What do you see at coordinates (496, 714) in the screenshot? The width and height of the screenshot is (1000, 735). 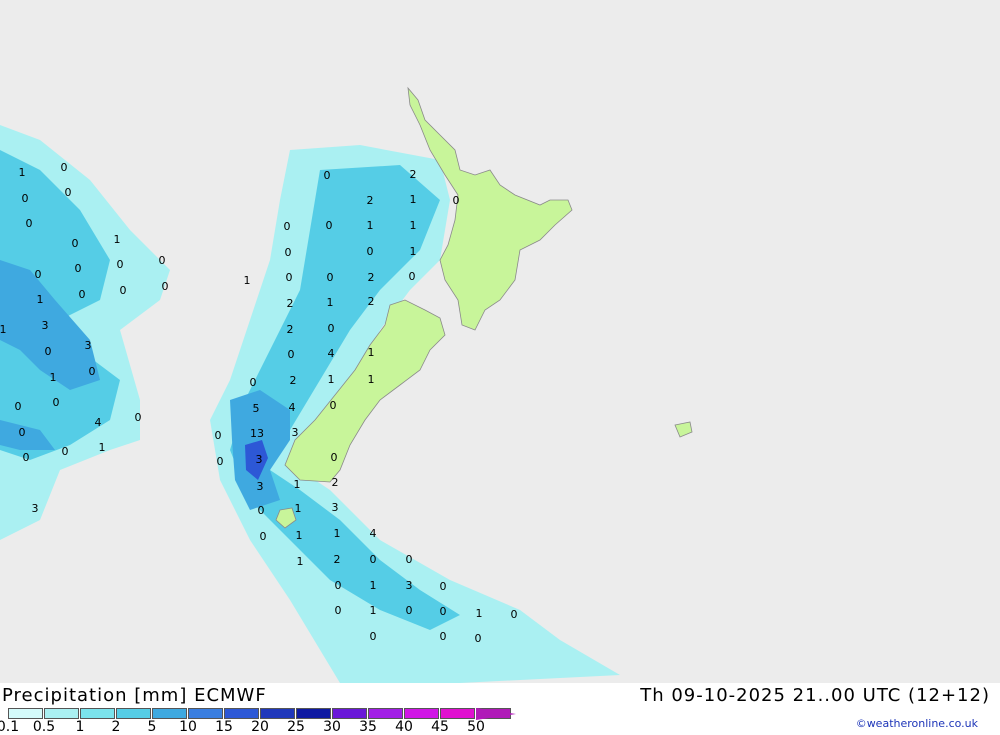 I see `legend-arrow` at bounding box center [496, 714].